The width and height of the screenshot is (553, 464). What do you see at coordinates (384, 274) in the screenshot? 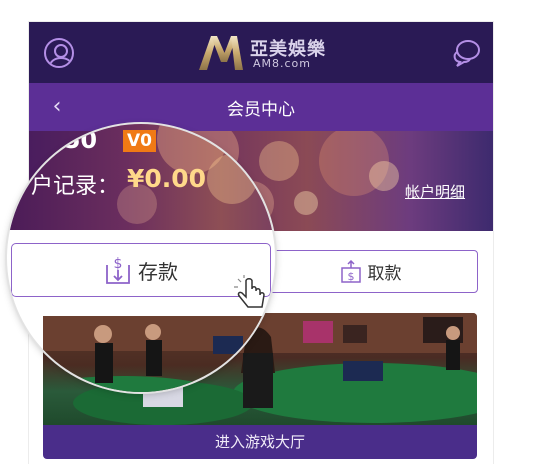
I see `withdraw-label: 取款` at bounding box center [384, 274].